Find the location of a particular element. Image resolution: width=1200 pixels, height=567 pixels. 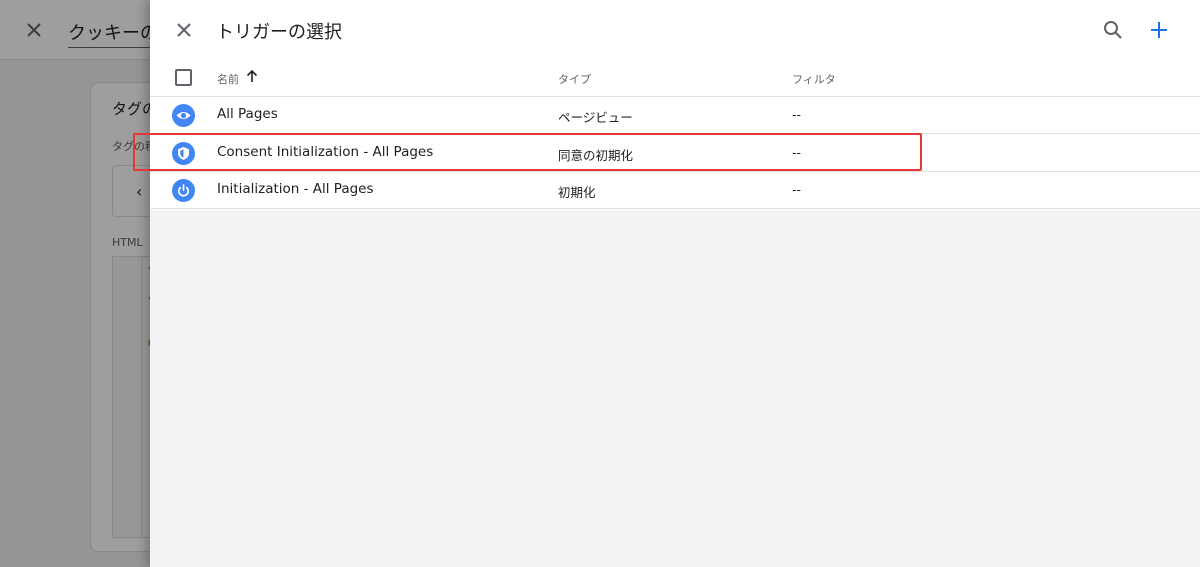

column-header-name: 名前 is located at coordinates (228, 79).